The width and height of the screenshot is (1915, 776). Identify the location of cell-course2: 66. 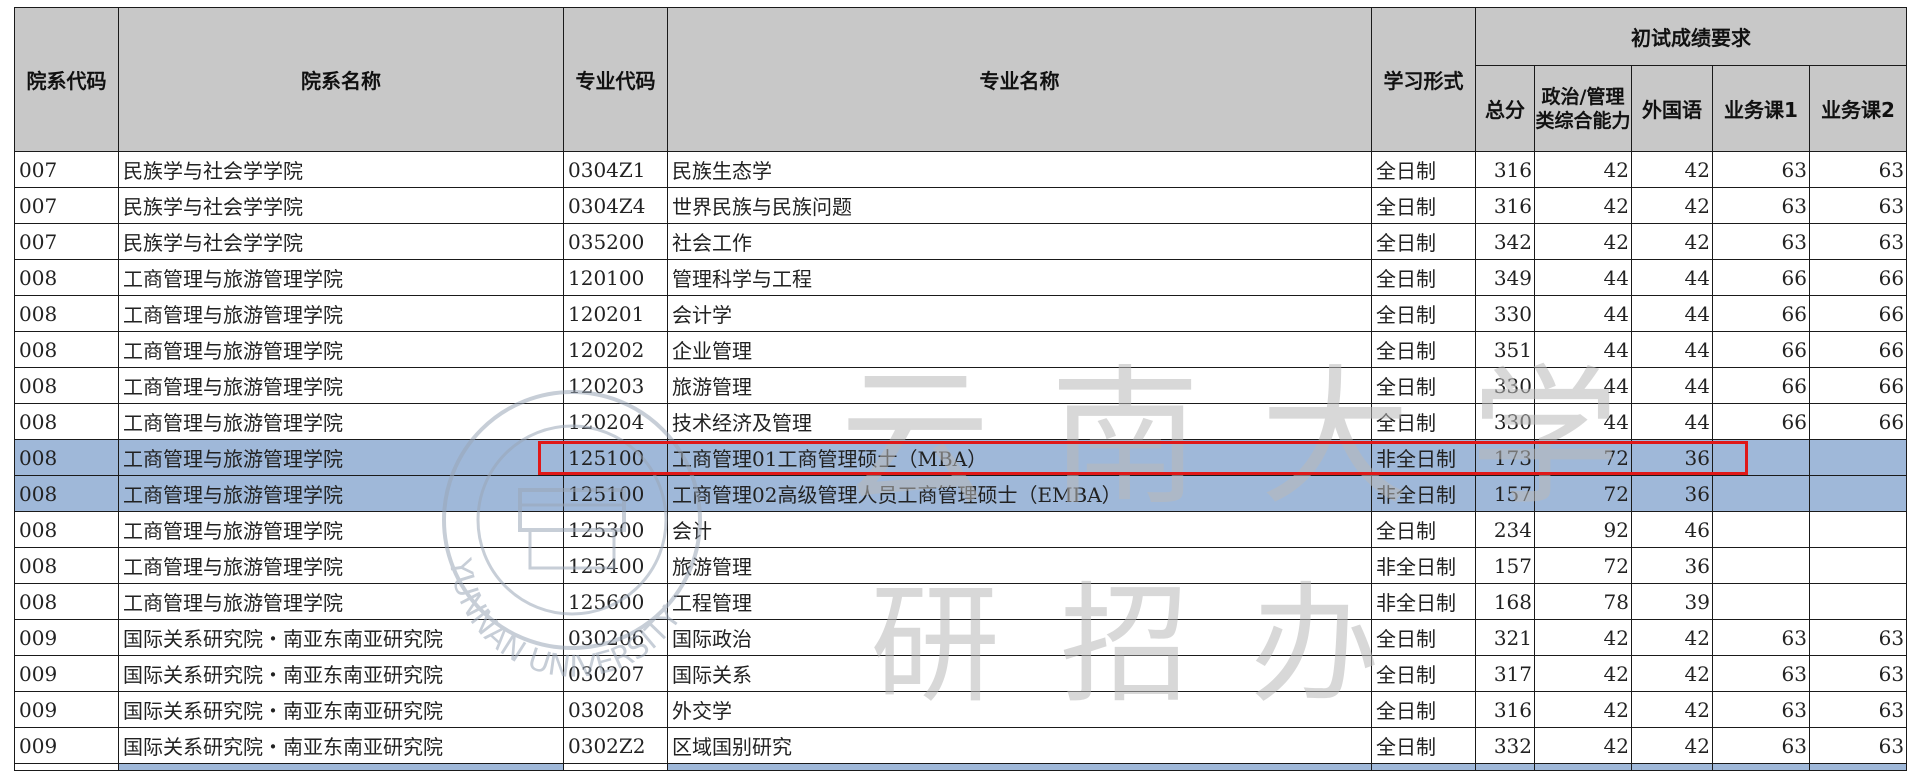
(1858, 421).